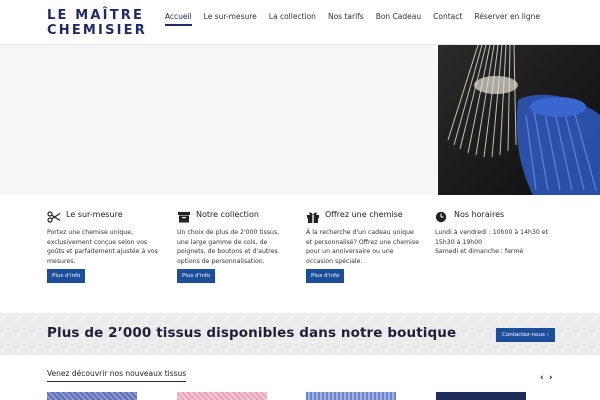 Image resolution: width=600 pixels, height=400 pixels. Describe the element at coordinates (196, 276) in the screenshot. I see `more-info-button-collection: Plus d'info` at that location.